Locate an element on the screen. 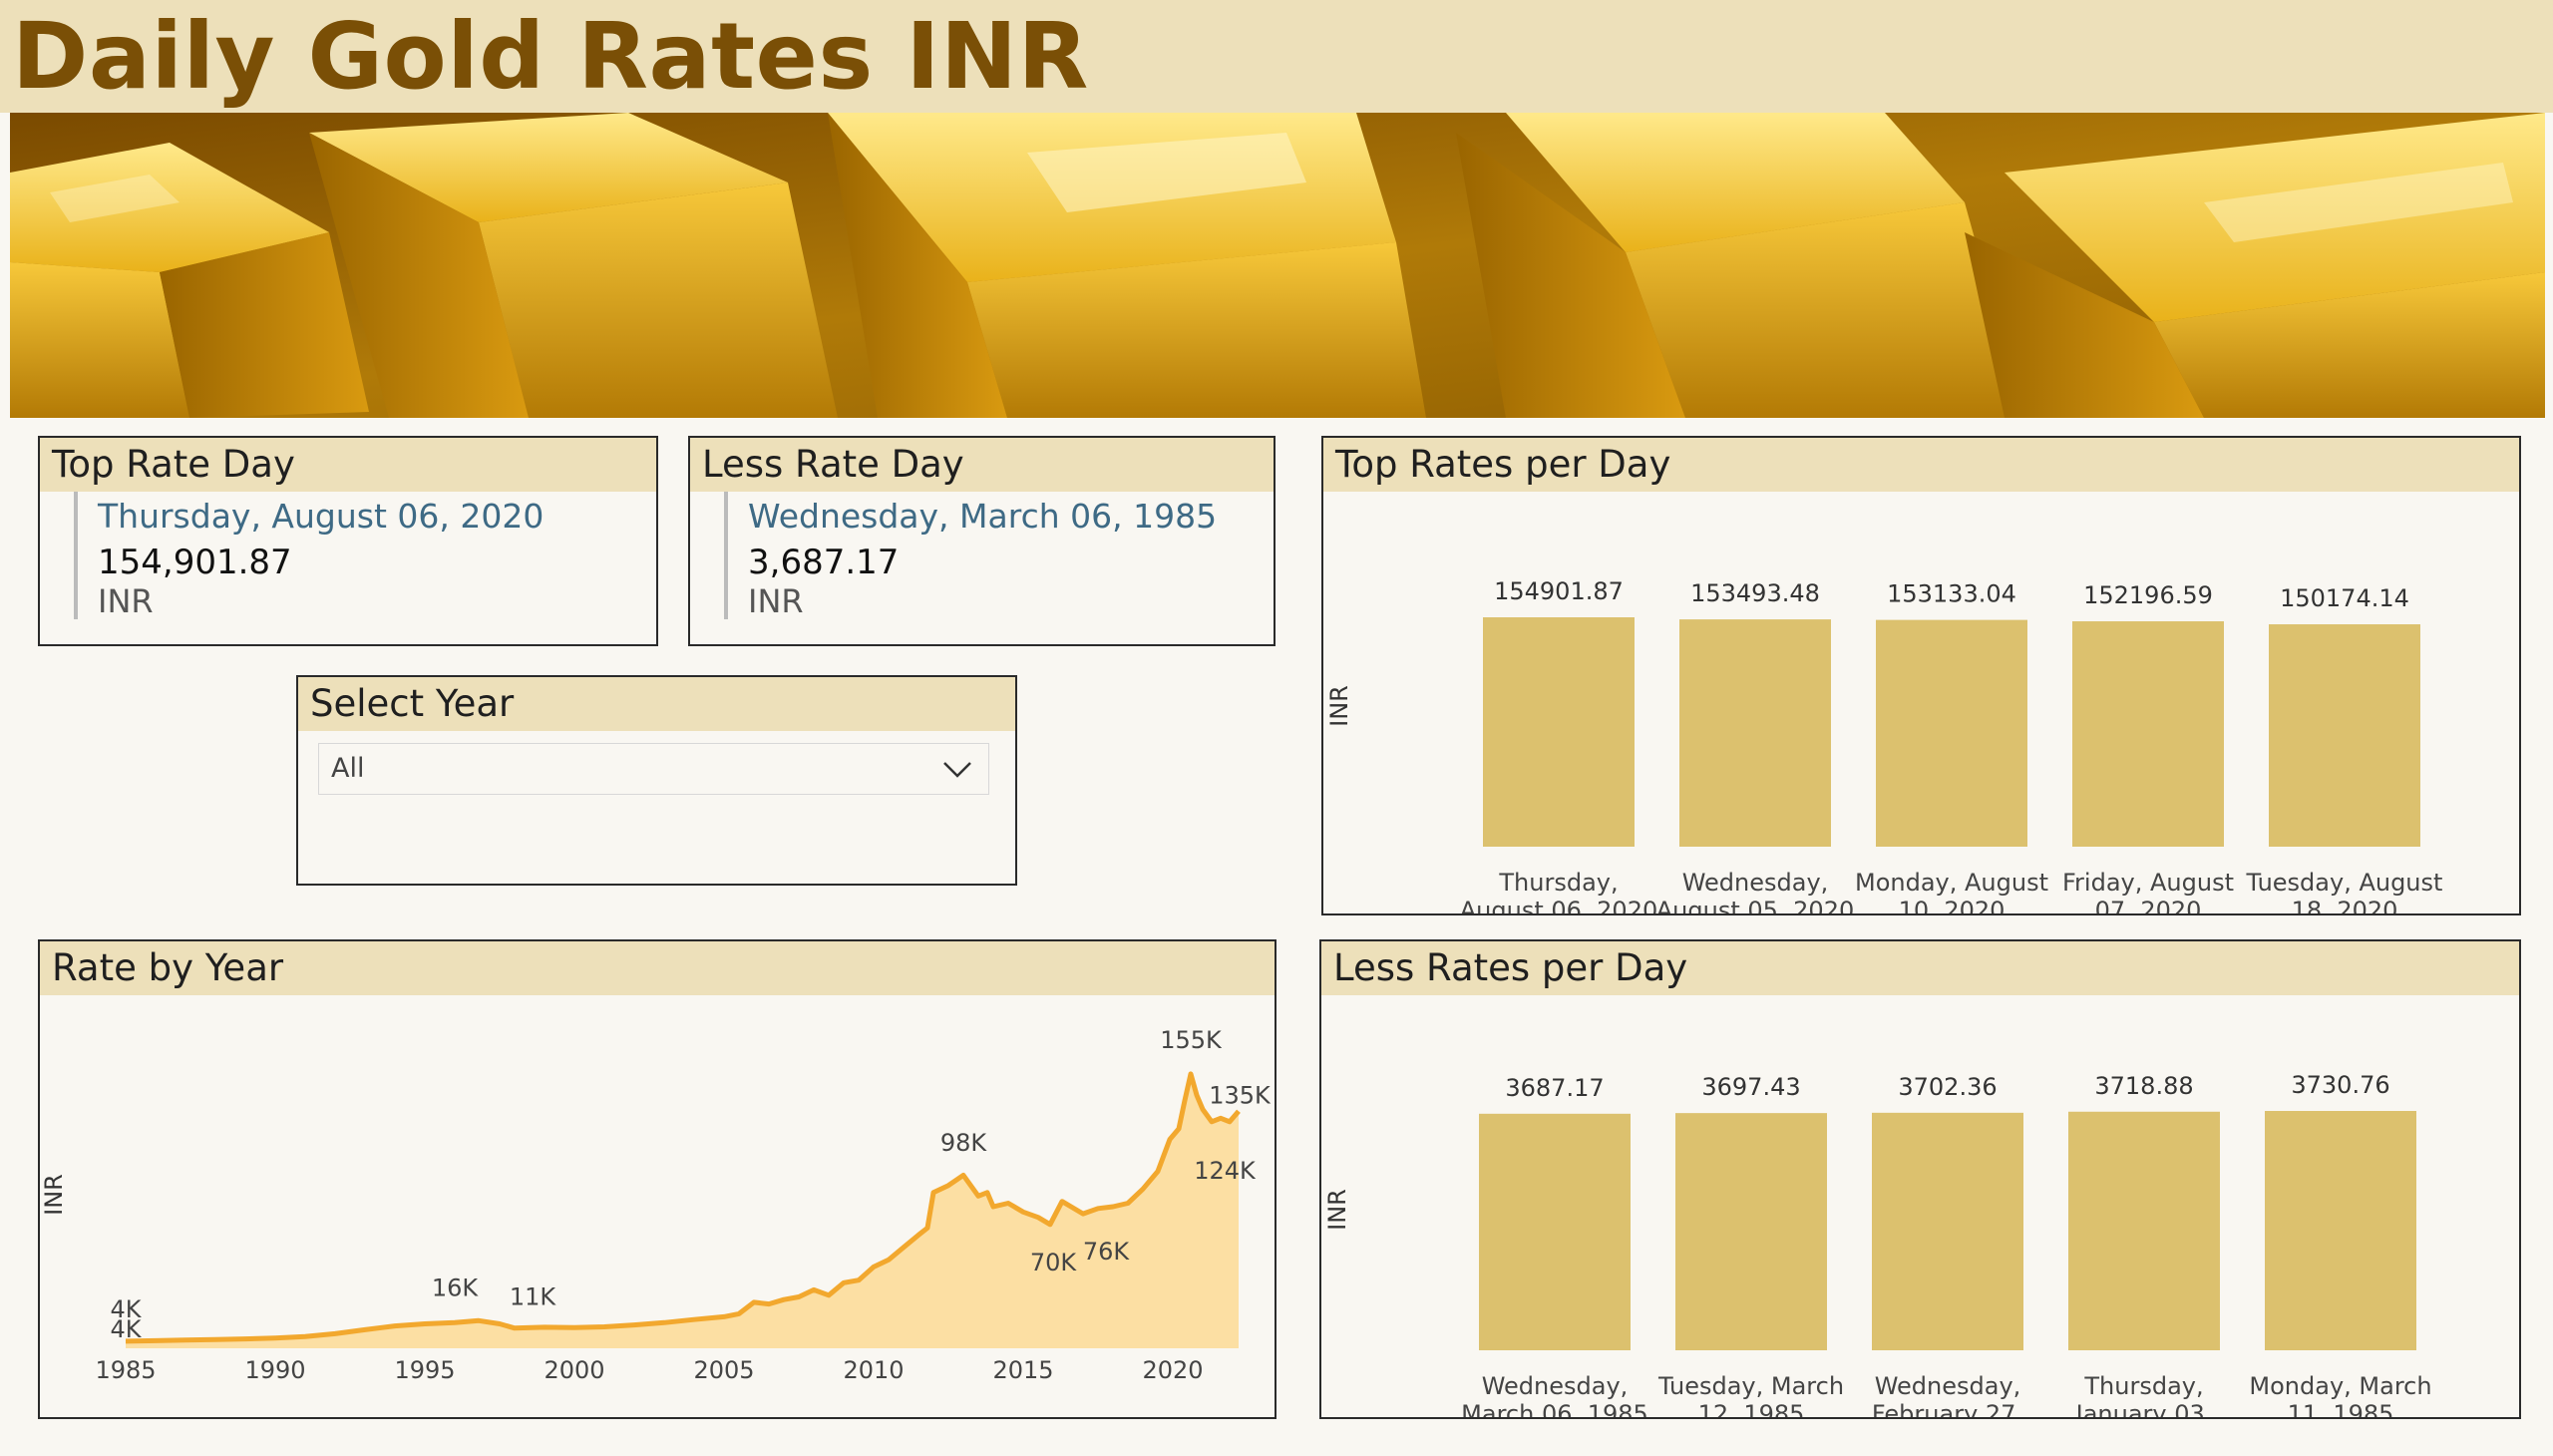 Image resolution: width=2553 pixels, height=1456 pixels. x-tick-label: Tuesday, August 18, 2020 is located at coordinates (2345, 891).